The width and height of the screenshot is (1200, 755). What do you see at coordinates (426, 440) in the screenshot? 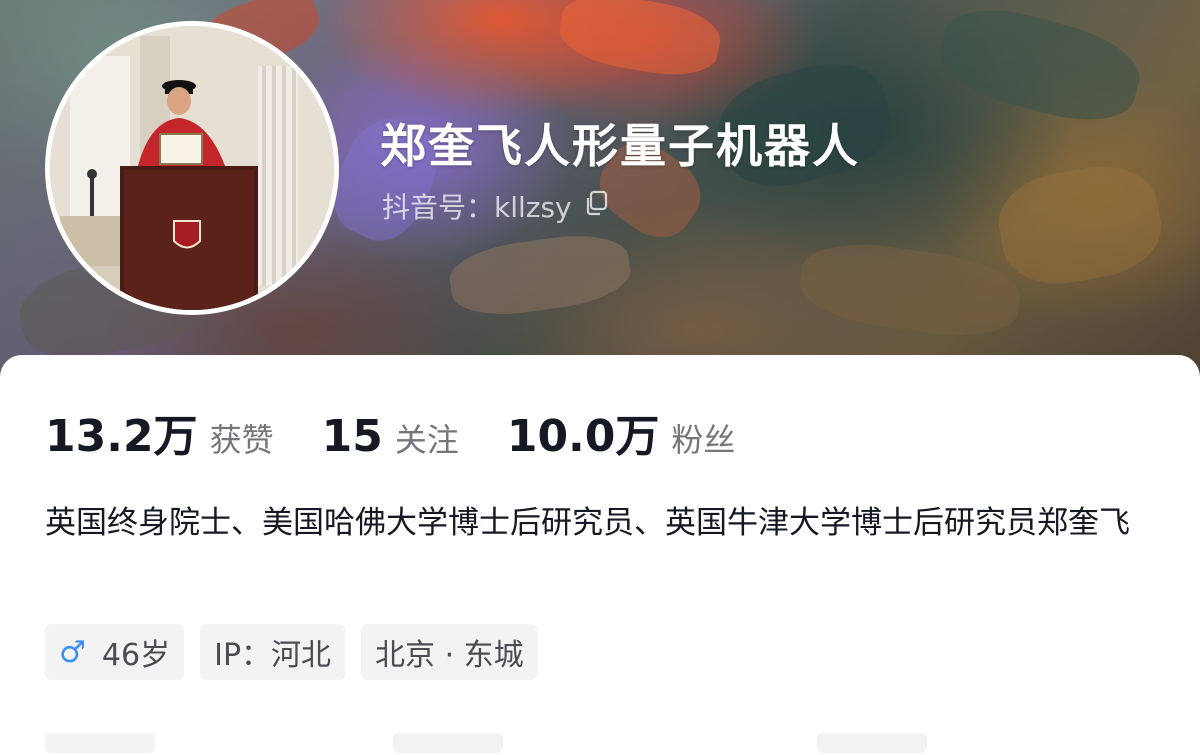
I see `following-label: 关注` at bounding box center [426, 440].